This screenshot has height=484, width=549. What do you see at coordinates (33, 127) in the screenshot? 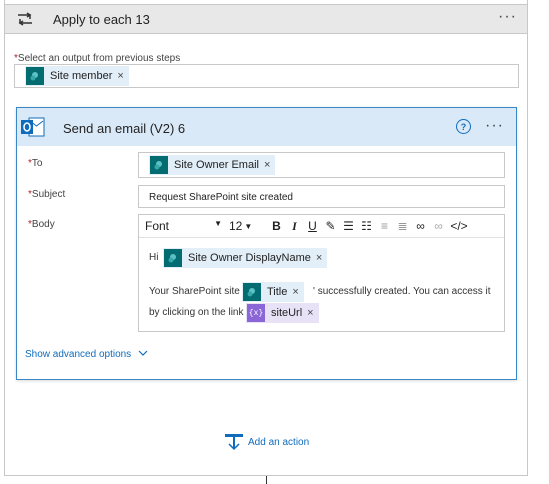
I see `outlook-icon` at bounding box center [33, 127].